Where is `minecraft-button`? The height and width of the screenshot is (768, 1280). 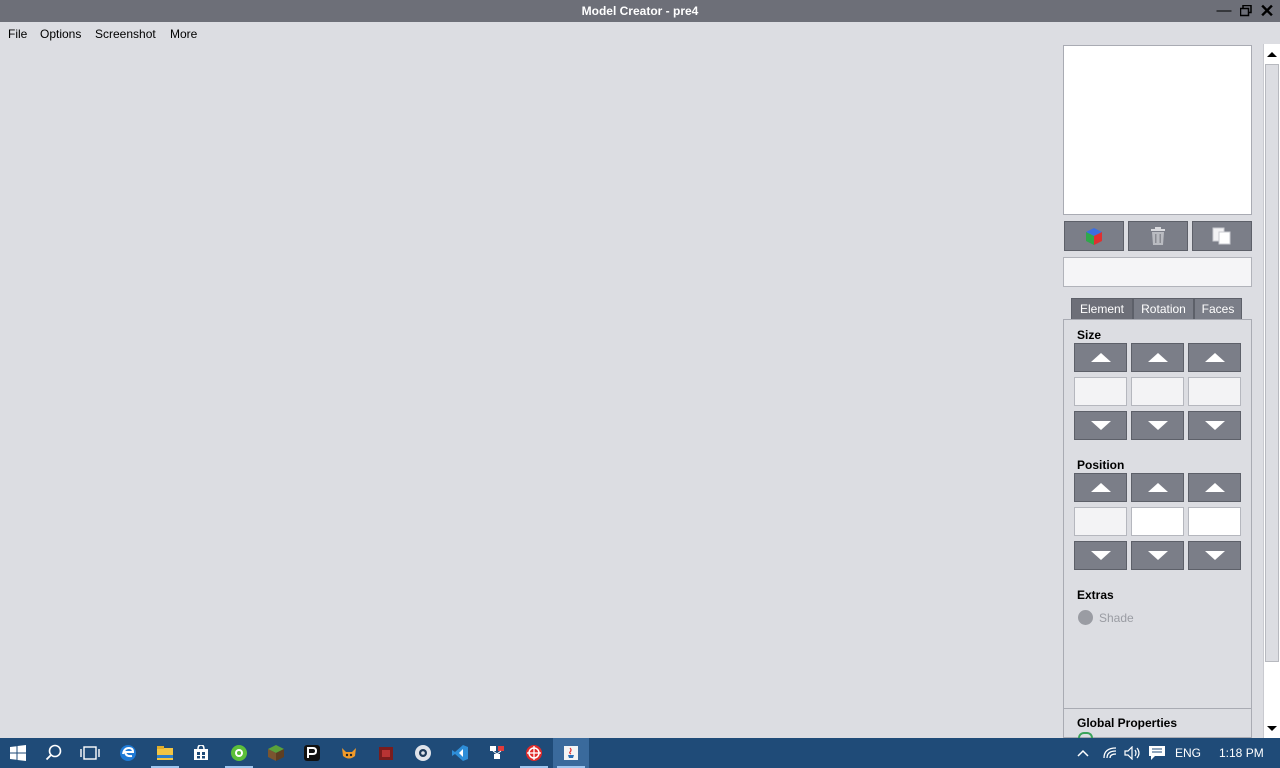 minecraft-button is located at coordinates (276, 753).